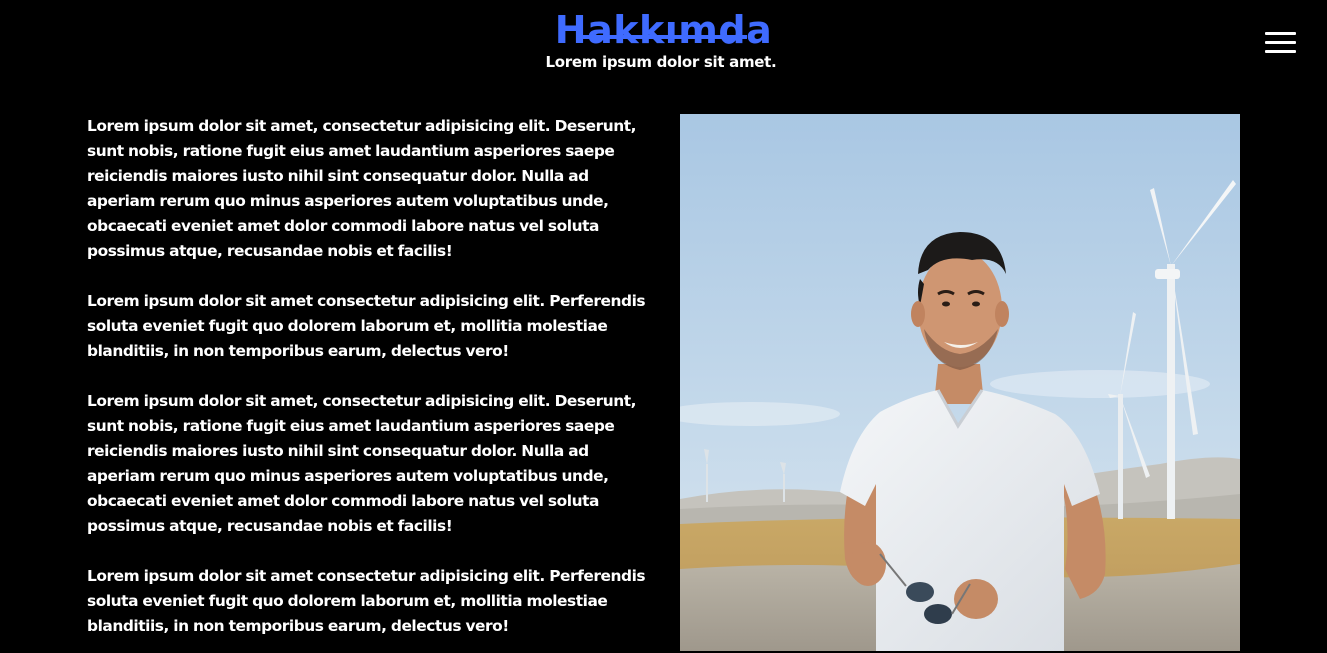  I want to click on page-subtitle: Lorem ipsum dolor sit amet., so click(661, 62).